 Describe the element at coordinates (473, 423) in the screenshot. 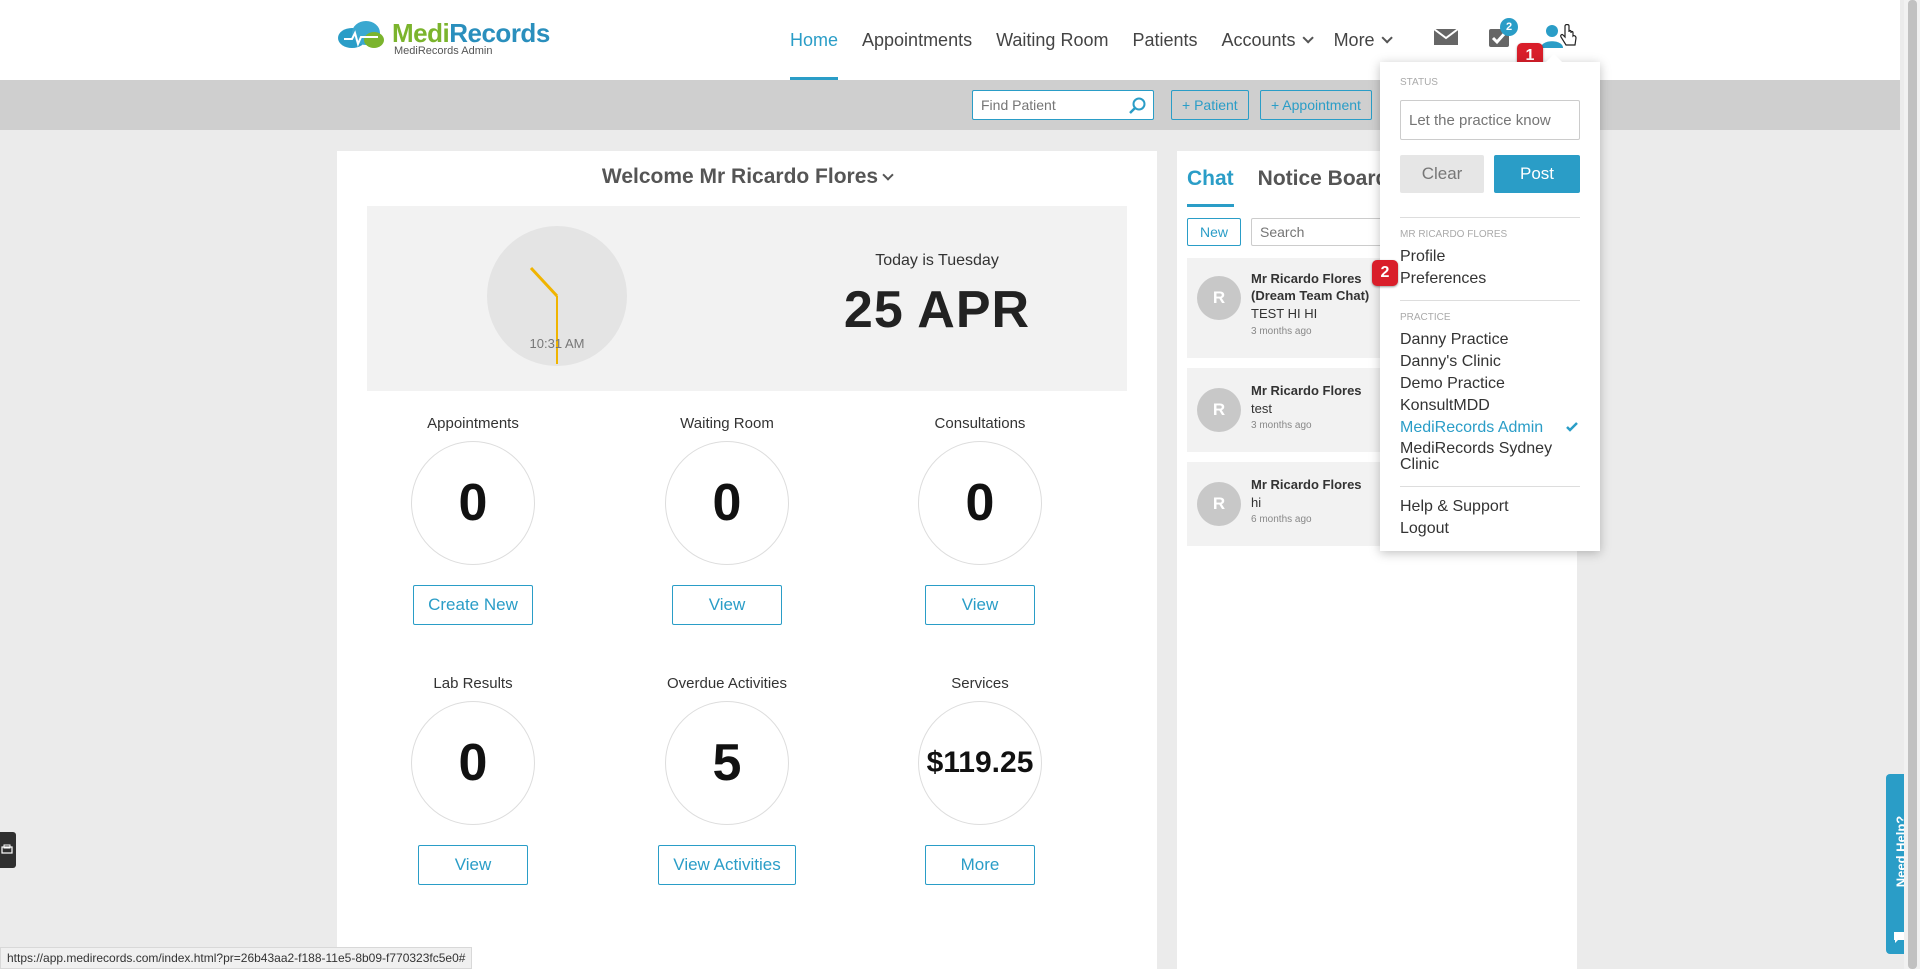

I see `stat-label: Appointments` at that location.